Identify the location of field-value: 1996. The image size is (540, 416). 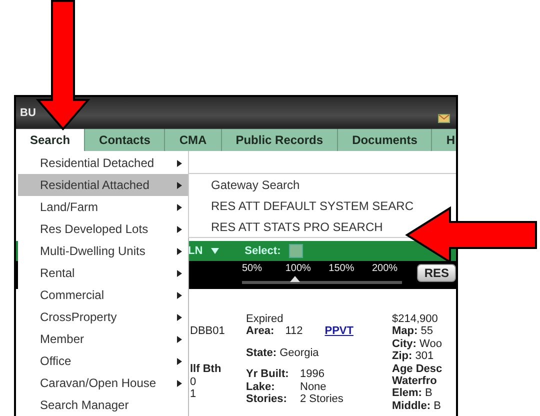
(312, 374).